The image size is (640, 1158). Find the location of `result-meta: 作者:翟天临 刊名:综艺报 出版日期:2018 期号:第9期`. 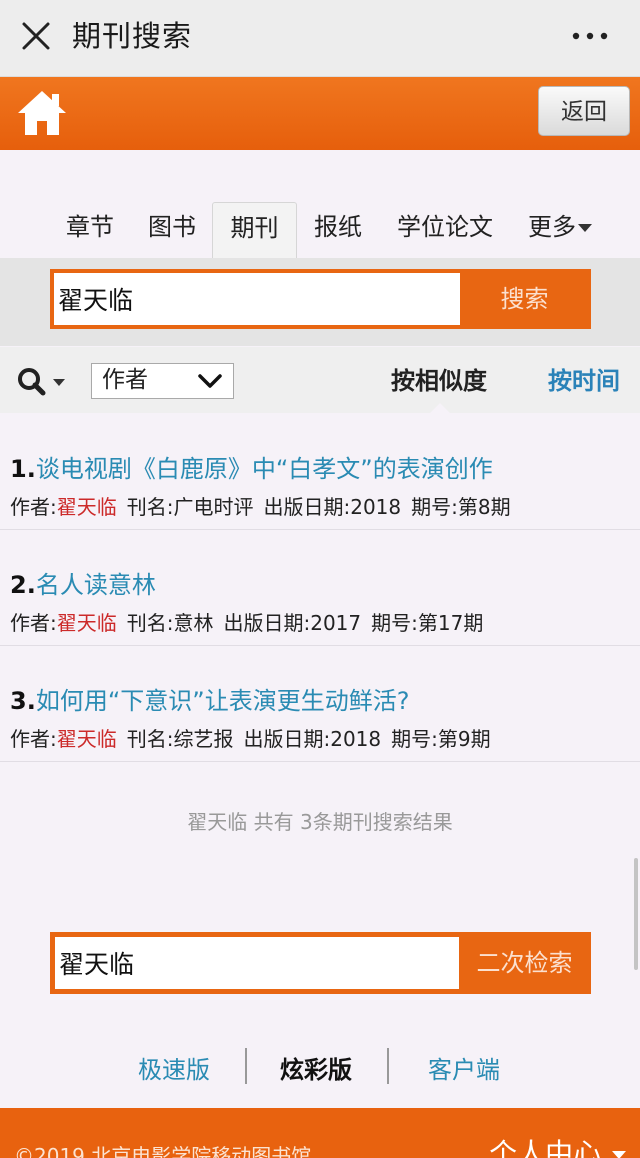

result-meta: 作者:翟天临 刊名:综艺报 出版日期:2018 期号:第9期 is located at coordinates (250, 739).